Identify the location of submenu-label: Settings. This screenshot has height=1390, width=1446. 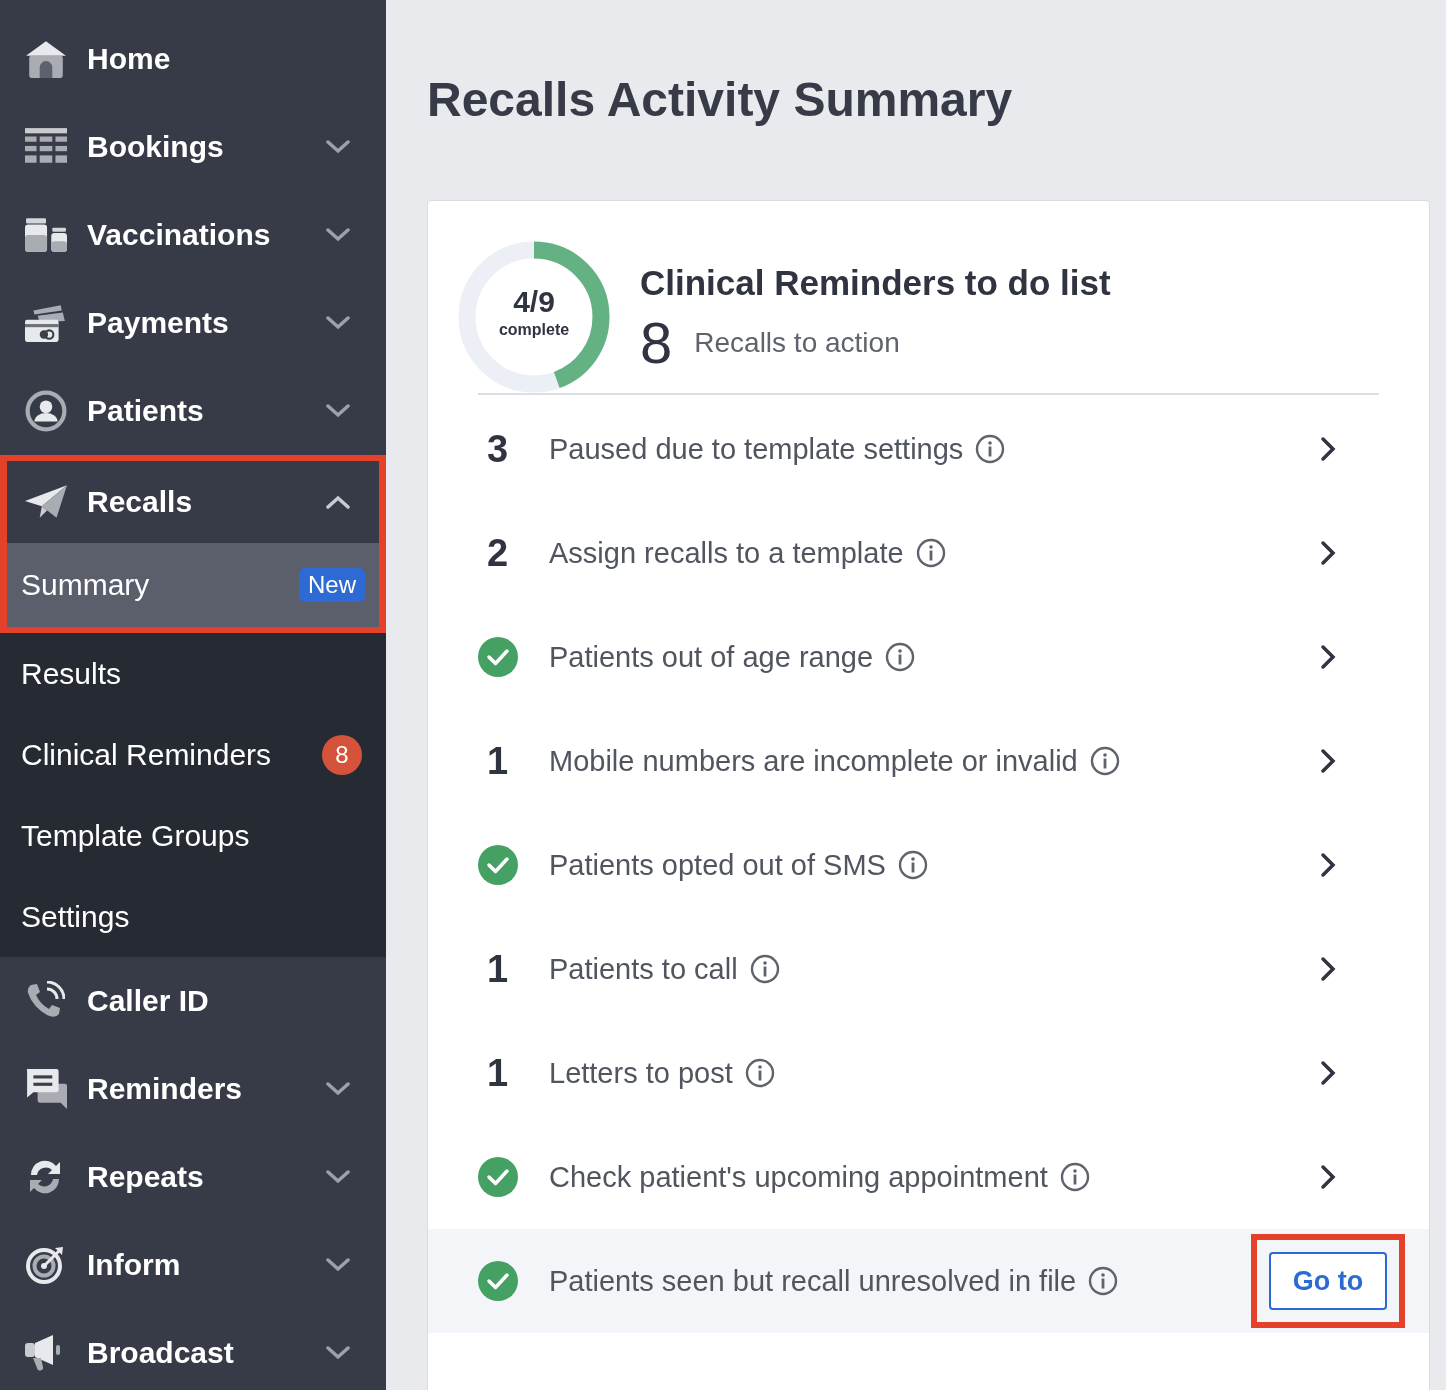
(76, 916).